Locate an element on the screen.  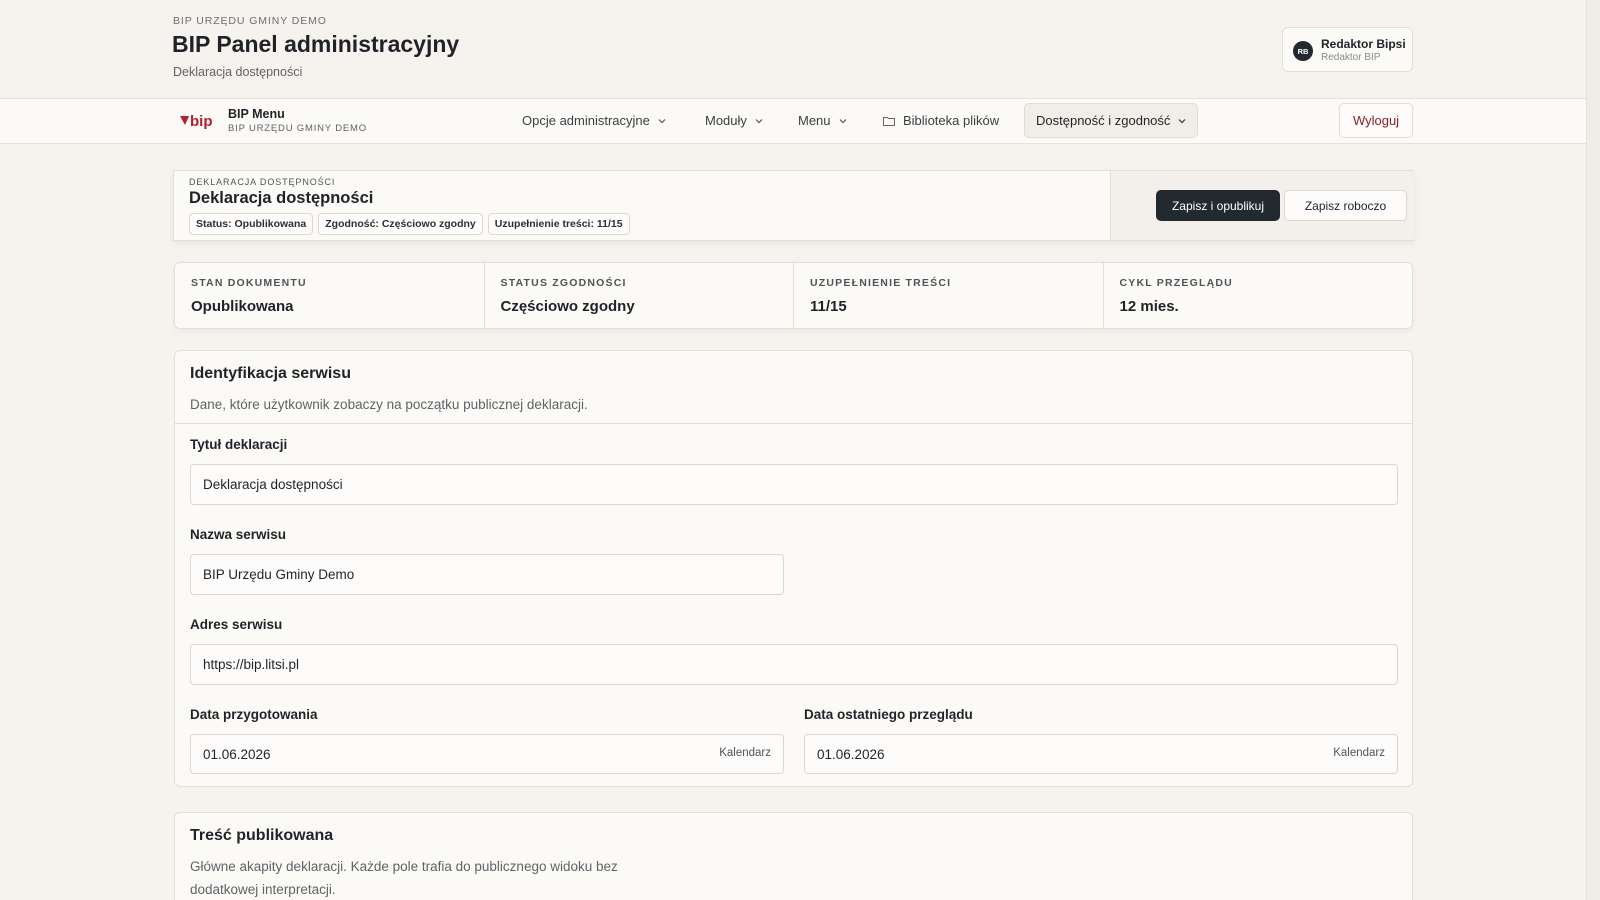
user-role: Redaktor BIP is located at coordinates (1351, 57).